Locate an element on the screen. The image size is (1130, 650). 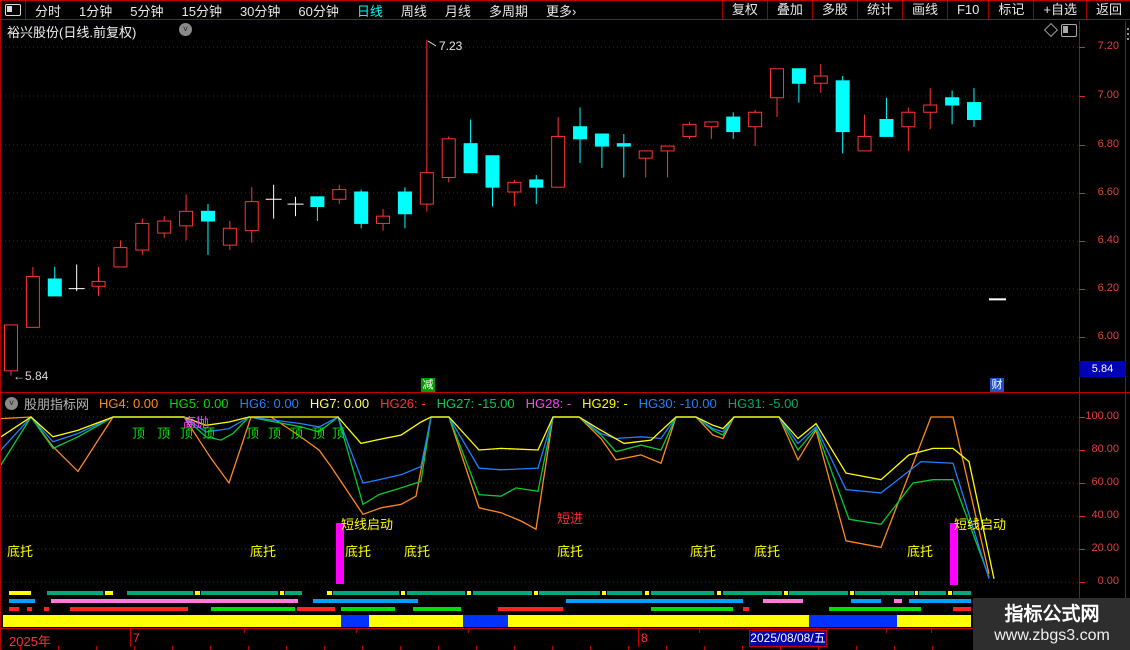
toolbar-action-4: 画线 is located at coordinates (924, 10).